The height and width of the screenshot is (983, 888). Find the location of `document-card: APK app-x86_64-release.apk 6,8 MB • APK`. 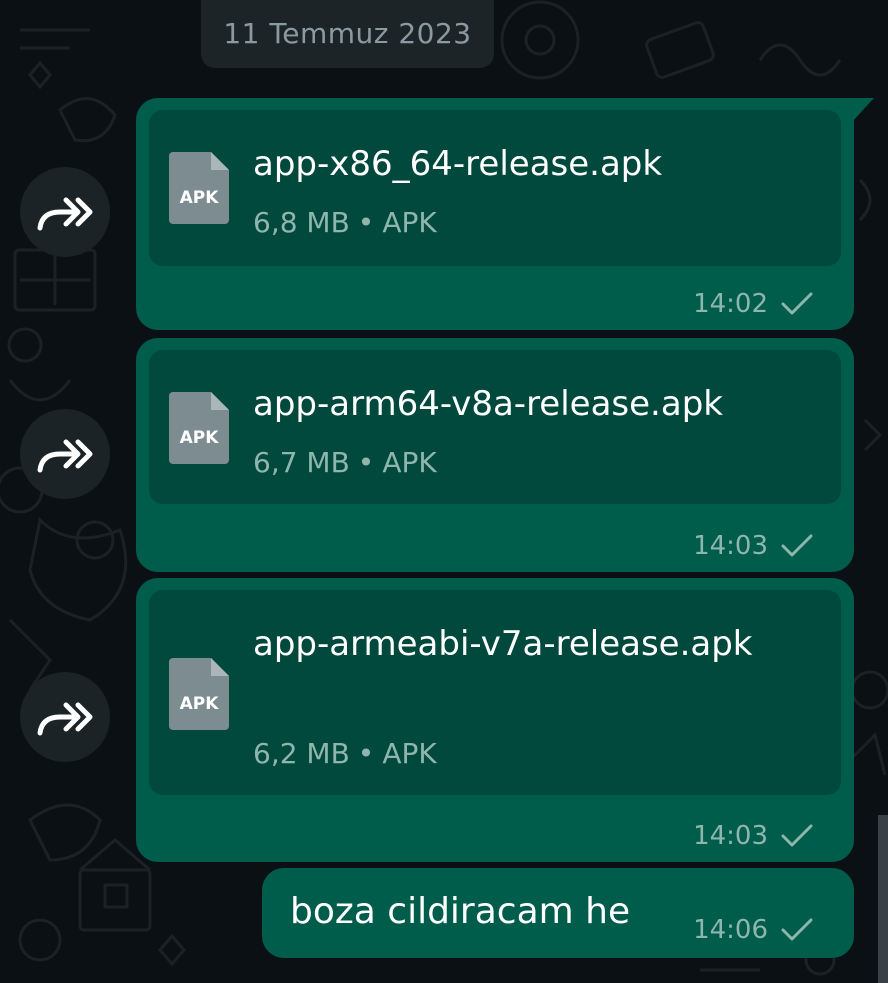

document-card: APK app-x86_64-release.apk 6,8 MB • APK is located at coordinates (495, 188).